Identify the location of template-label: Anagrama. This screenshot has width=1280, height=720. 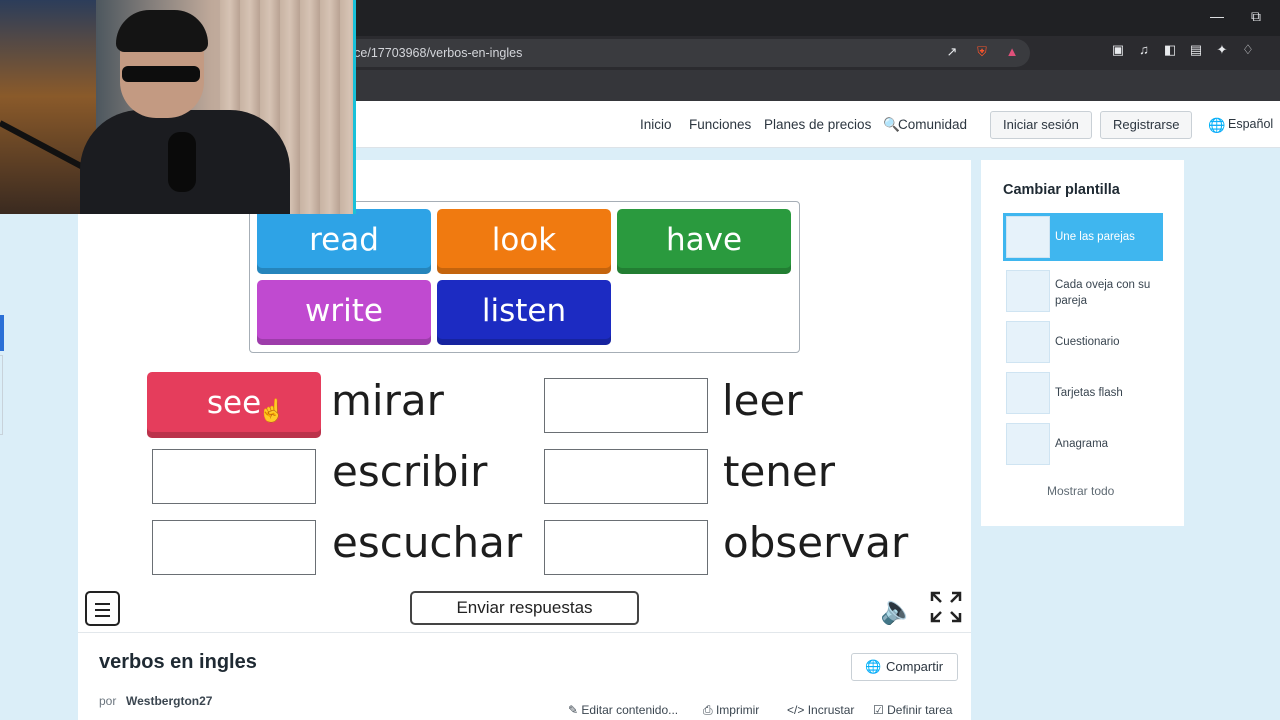
(1082, 444).